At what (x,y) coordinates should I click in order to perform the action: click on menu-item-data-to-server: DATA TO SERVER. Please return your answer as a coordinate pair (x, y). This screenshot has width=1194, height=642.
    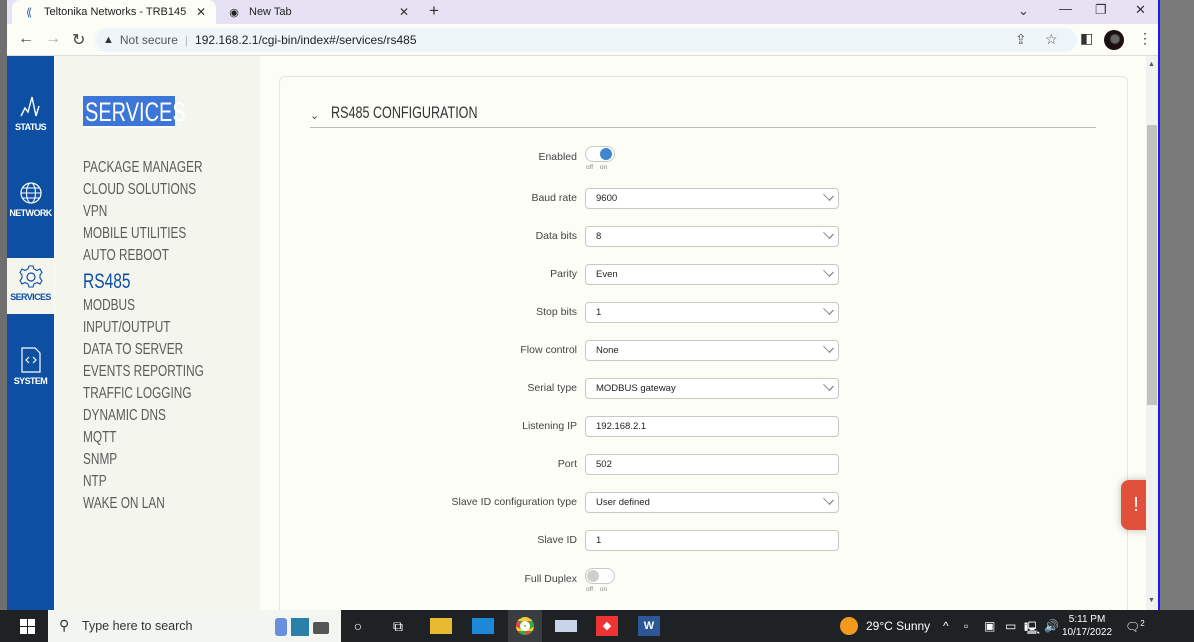
    Looking at the image, I should click on (150, 350).